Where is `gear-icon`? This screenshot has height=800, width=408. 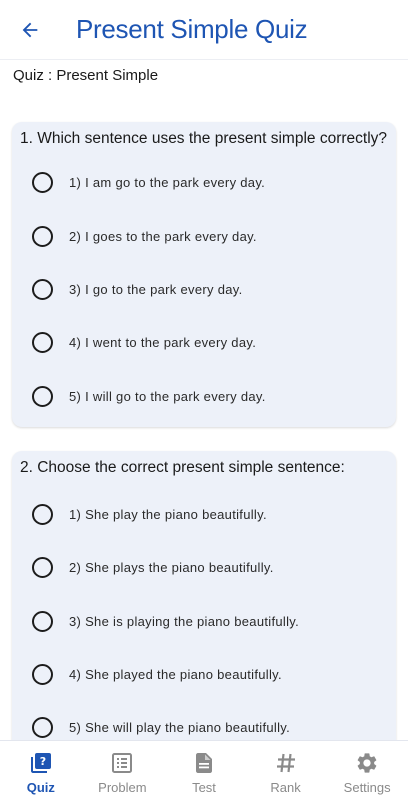
gear-icon is located at coordinates (367, 763).